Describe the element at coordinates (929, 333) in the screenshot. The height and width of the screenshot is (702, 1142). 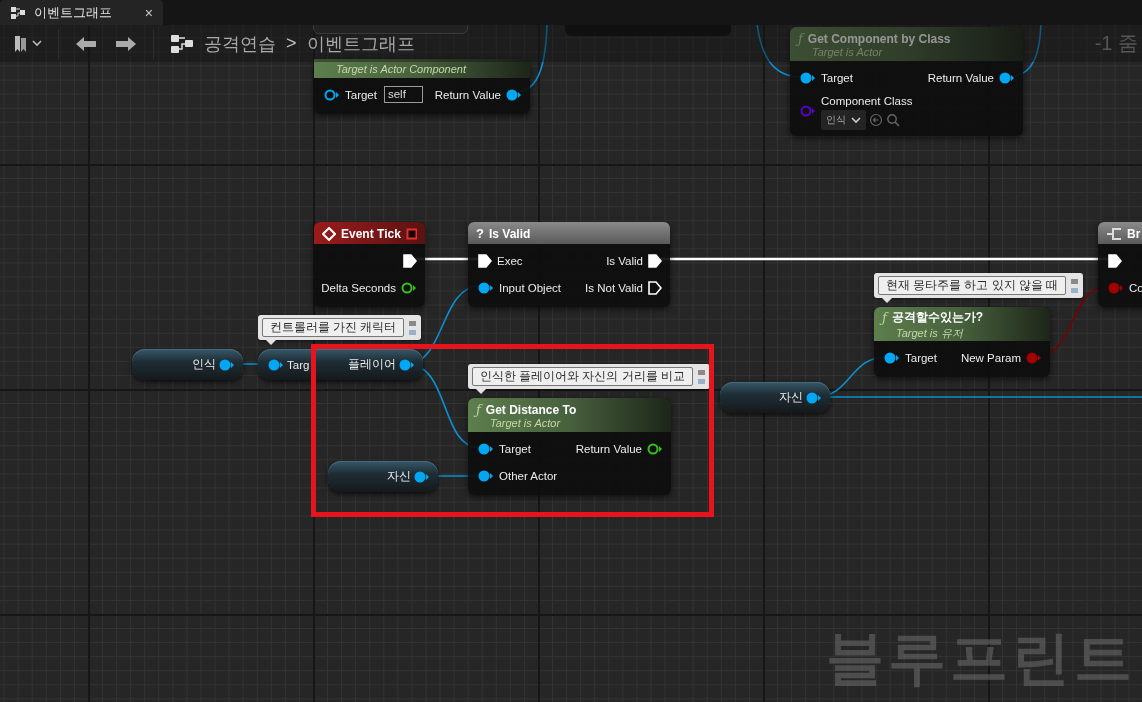
I see `node-subtitle: Target is 유저` at that location.